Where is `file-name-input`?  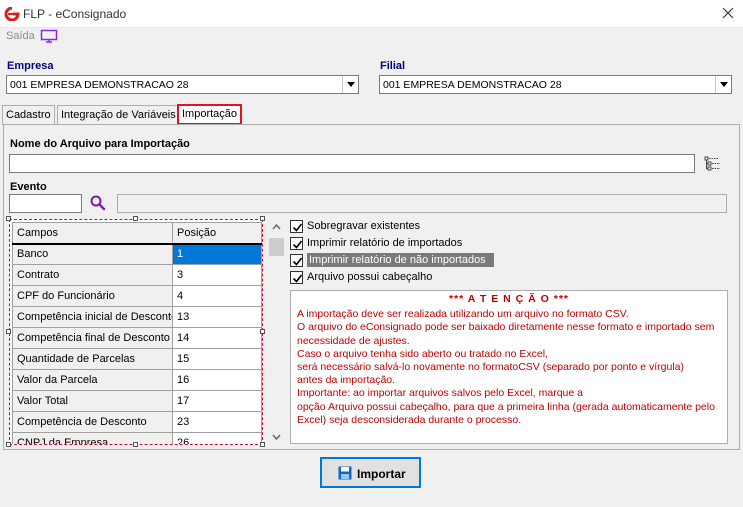 file-name-input is located at coordinates (352, 163).